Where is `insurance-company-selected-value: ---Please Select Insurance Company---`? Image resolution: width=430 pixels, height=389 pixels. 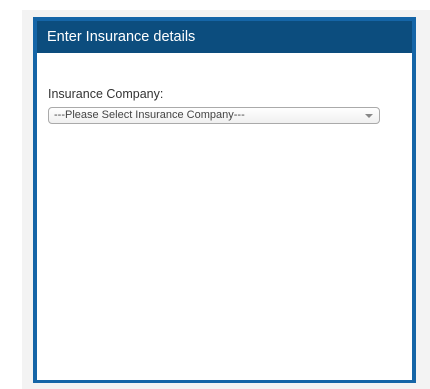
insurance-company-selected-value: ---Please Select Insurance Company--- is located at coordinates (149, 115).